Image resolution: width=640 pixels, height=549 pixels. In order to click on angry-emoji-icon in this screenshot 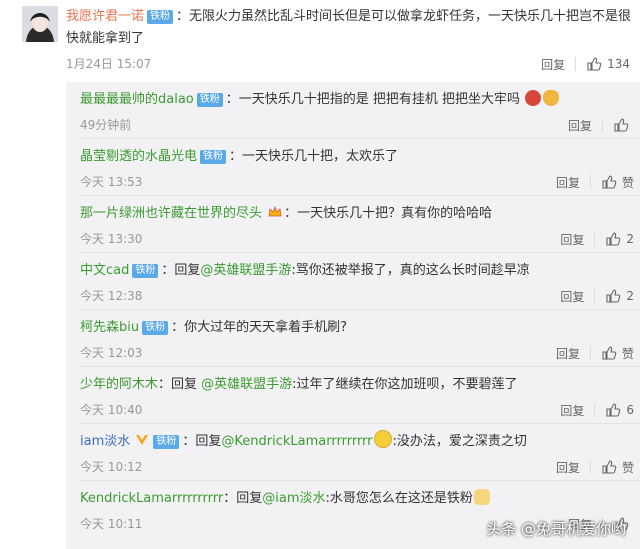, I will do `click(533, 98)`.